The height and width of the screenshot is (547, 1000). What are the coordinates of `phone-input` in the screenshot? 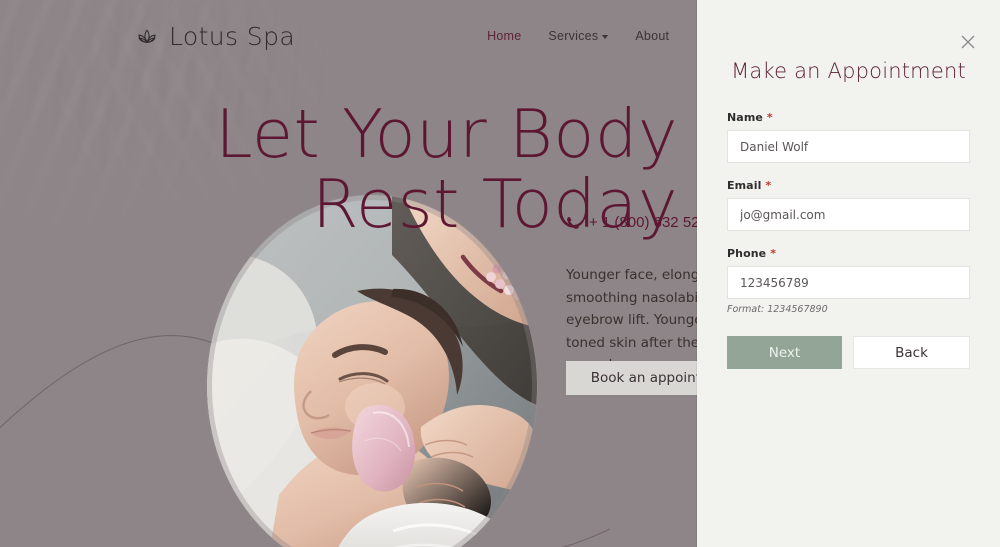 It's located at (848, 282).